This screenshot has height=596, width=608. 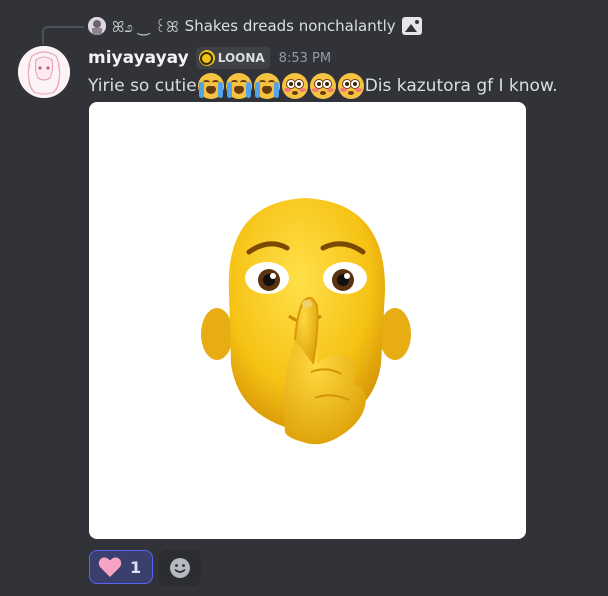 I want to click on message-content: Yirie so cutie Dis kazutora gf I know., so click(x=323, y=86).